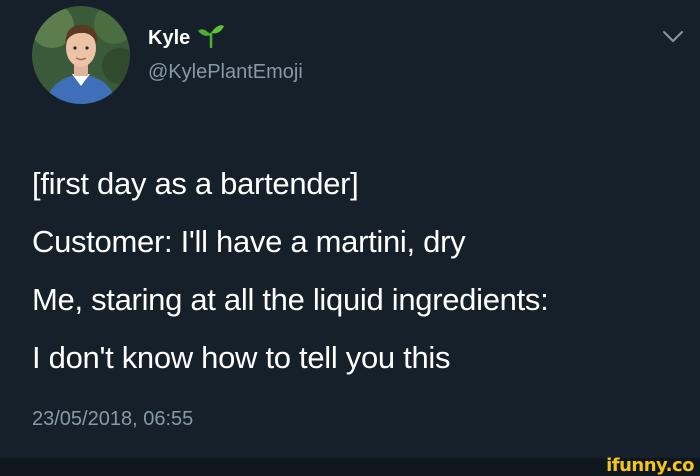 The image size is (700, 476). Describe the element at coordinates (211, 38) in the screenshot. I see `seedling-icon` at that location.